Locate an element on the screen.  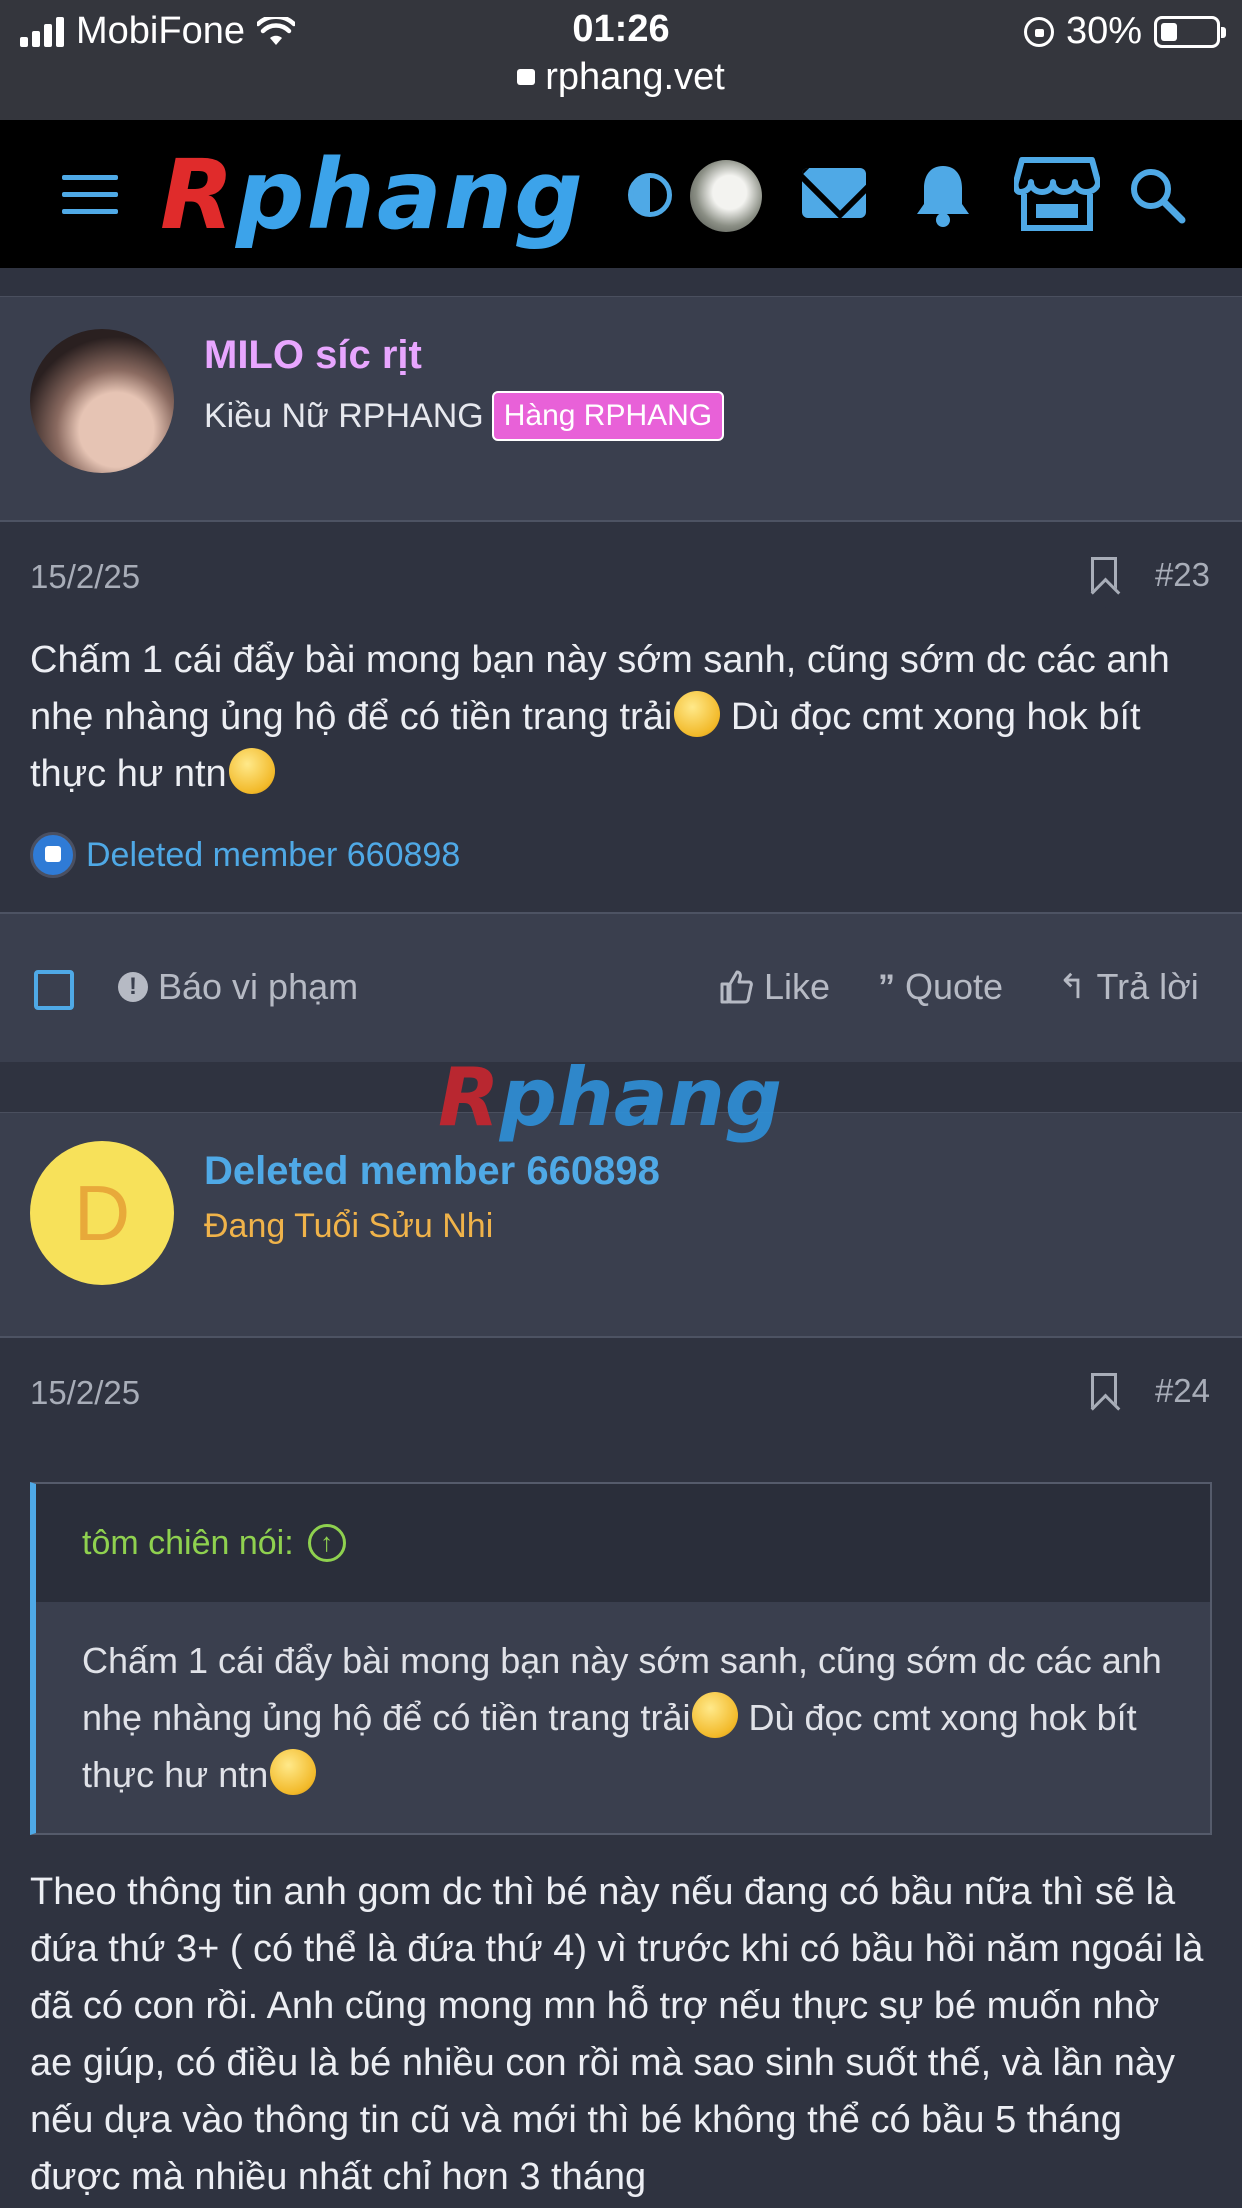
post-actions: ! Báo vi phạm Like ” Quote ↰ Trả lời is located at coordinates (621, 987).